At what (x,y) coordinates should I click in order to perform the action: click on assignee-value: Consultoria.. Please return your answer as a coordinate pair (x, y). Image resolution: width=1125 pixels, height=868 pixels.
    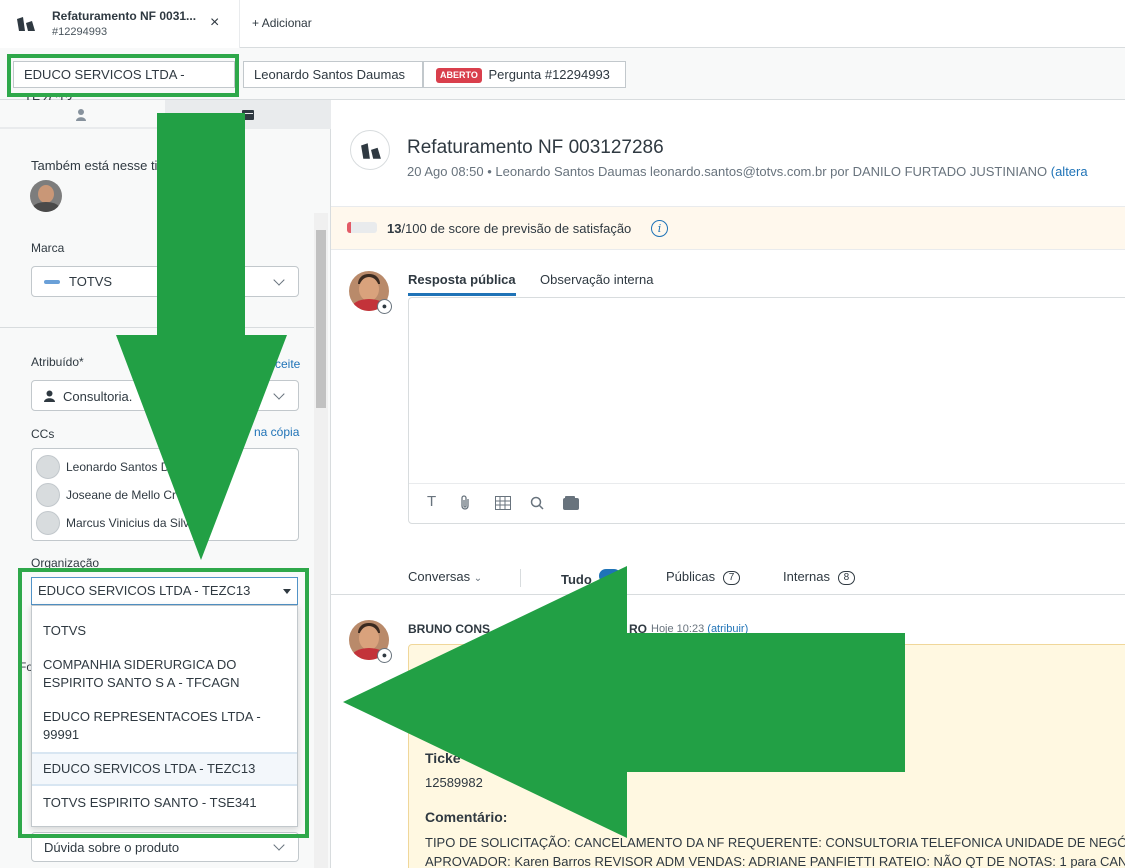
    Looking at the image, I should click on (98, 396).